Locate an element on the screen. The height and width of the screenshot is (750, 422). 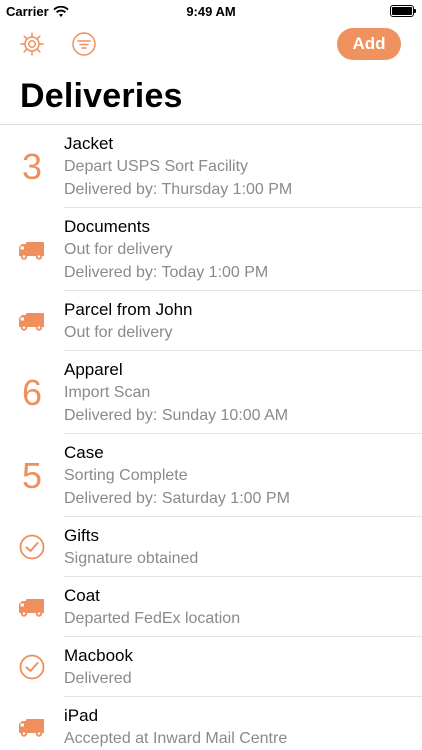
delivery-title: Documents is located at coordinates (107, 226).